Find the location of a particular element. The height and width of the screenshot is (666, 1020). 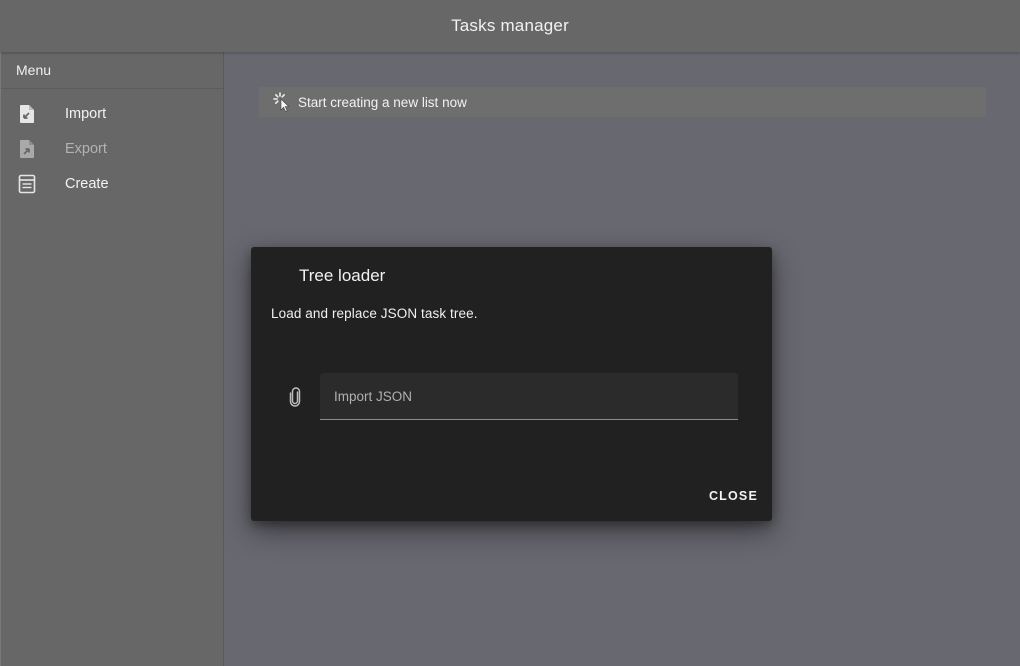

dialog-description: Load and replace JSON task tree. is located at coordinates (374, 313).